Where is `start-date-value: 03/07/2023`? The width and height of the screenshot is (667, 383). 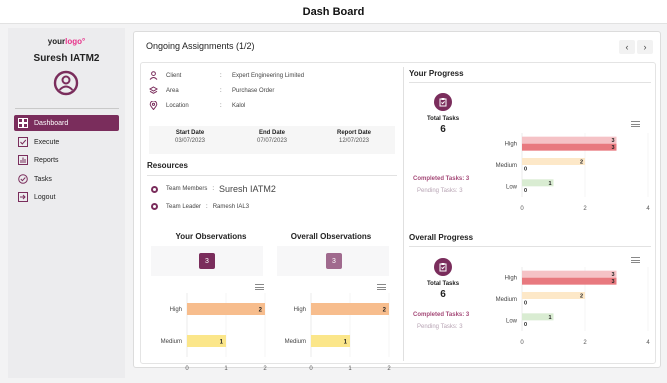 start-date-value: 03/07/2023 is located at coordinates (190, 141).